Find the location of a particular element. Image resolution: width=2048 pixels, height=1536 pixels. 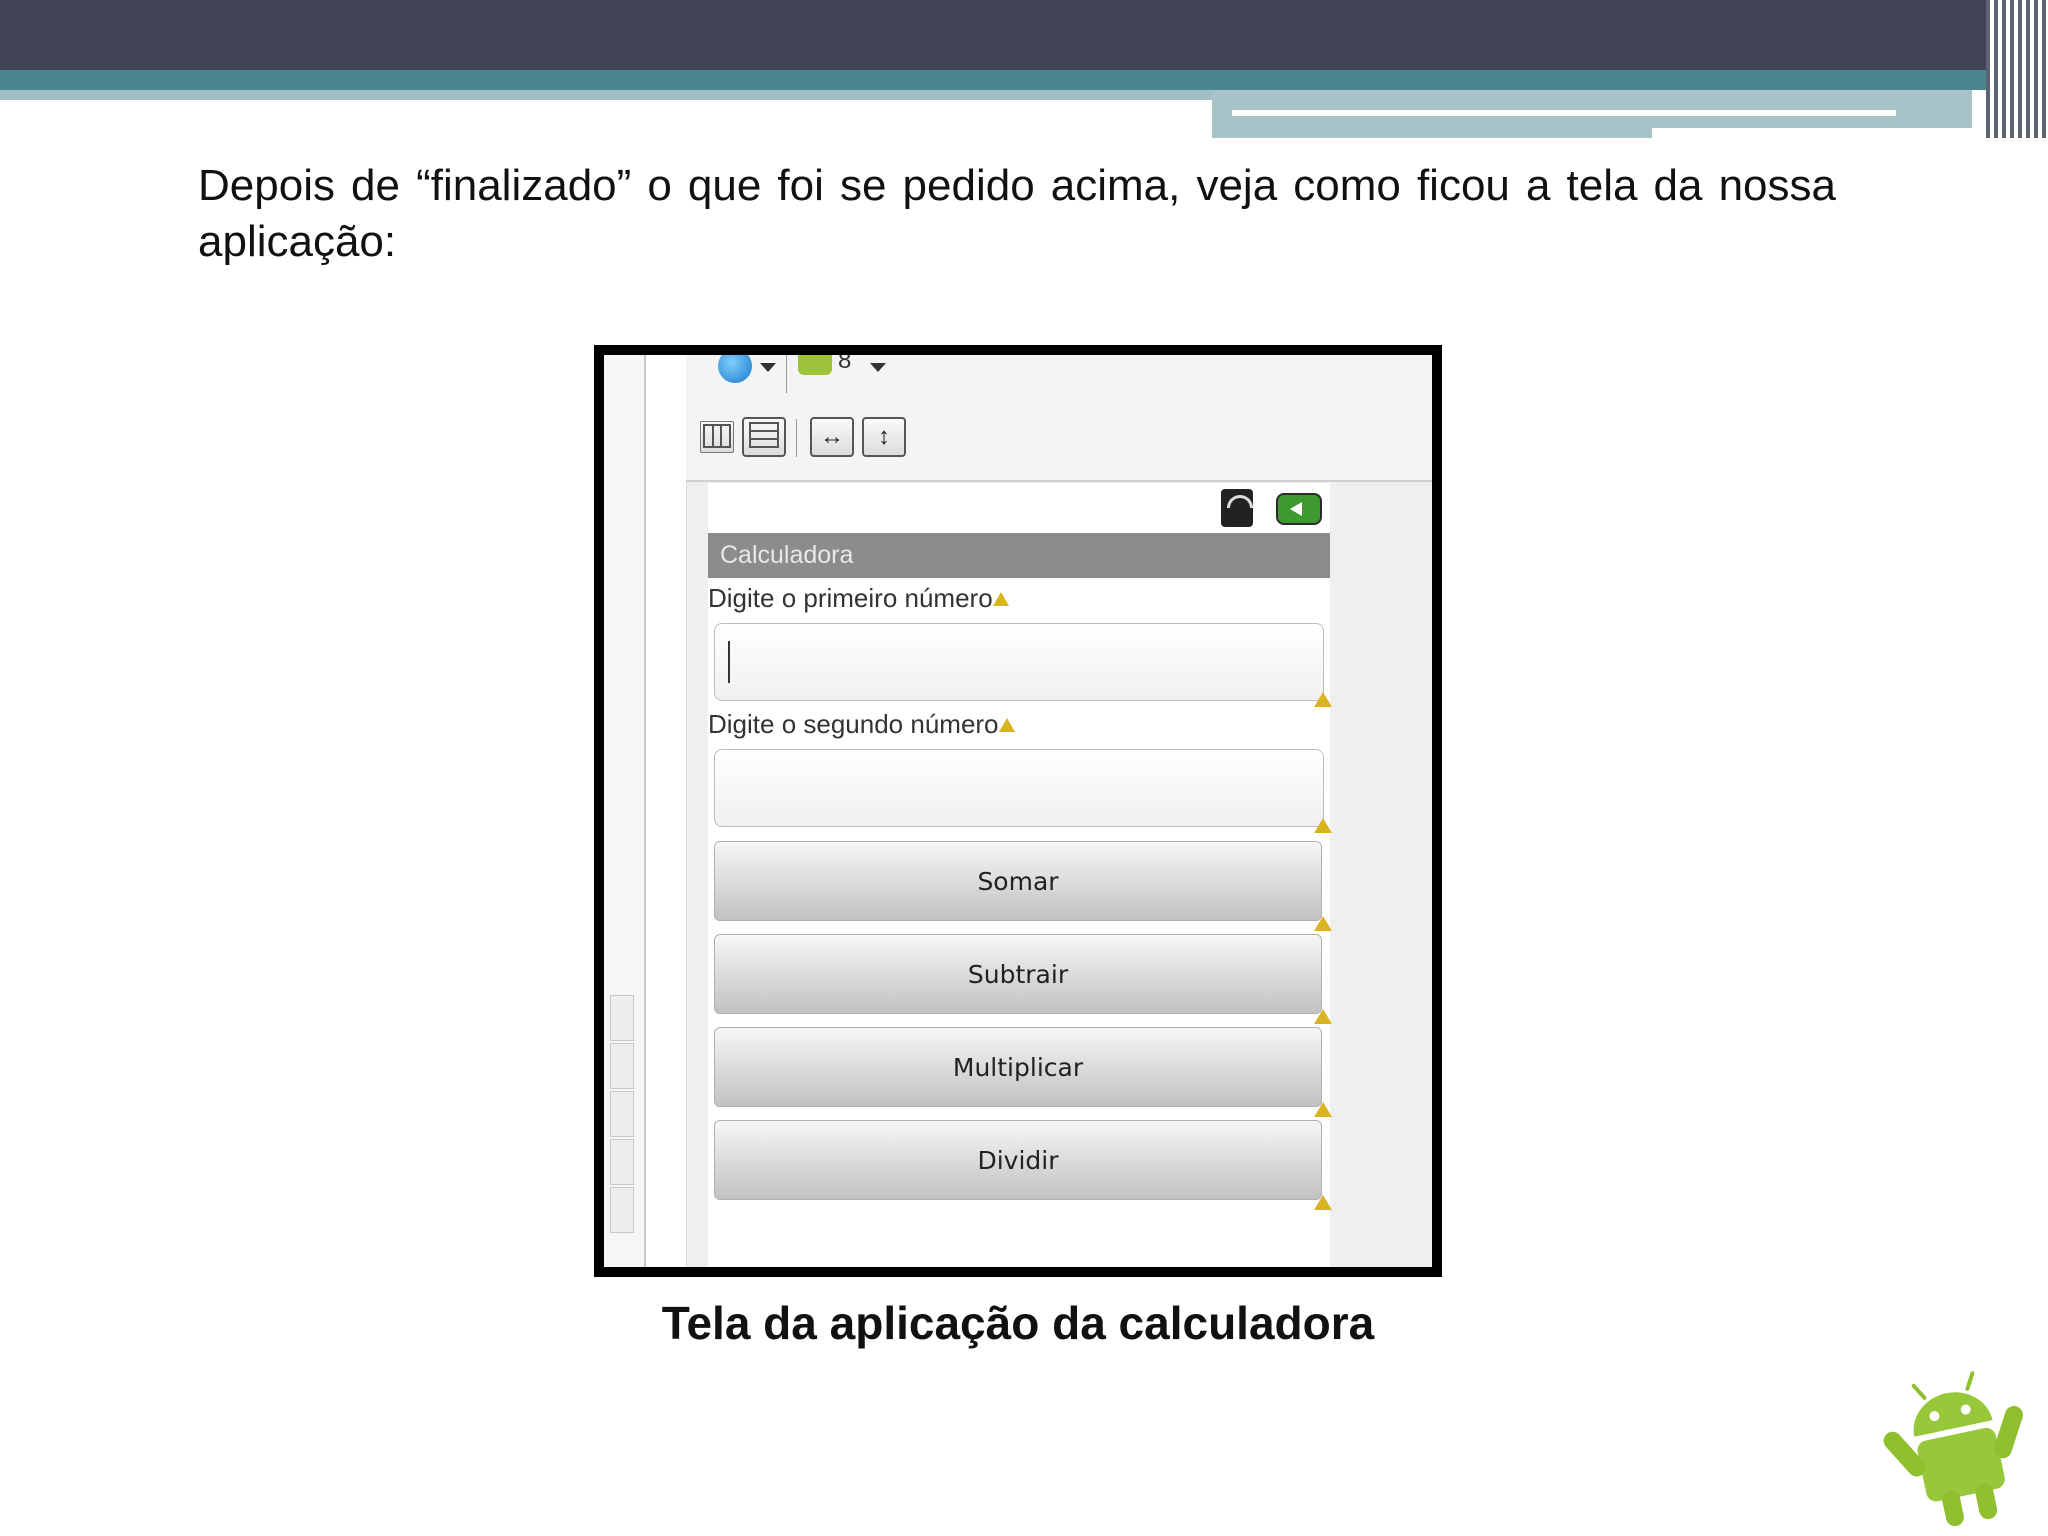

first-number-label-text: Digite o primeiro número is located at coordinates (850, 598).